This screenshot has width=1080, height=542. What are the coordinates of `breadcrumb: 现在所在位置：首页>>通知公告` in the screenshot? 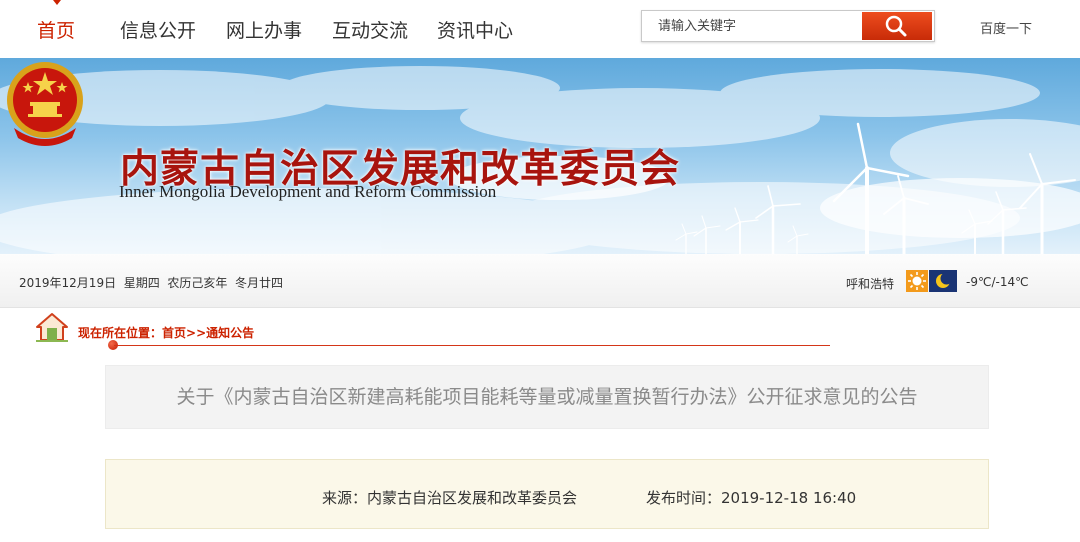 It's located at (166, 332).